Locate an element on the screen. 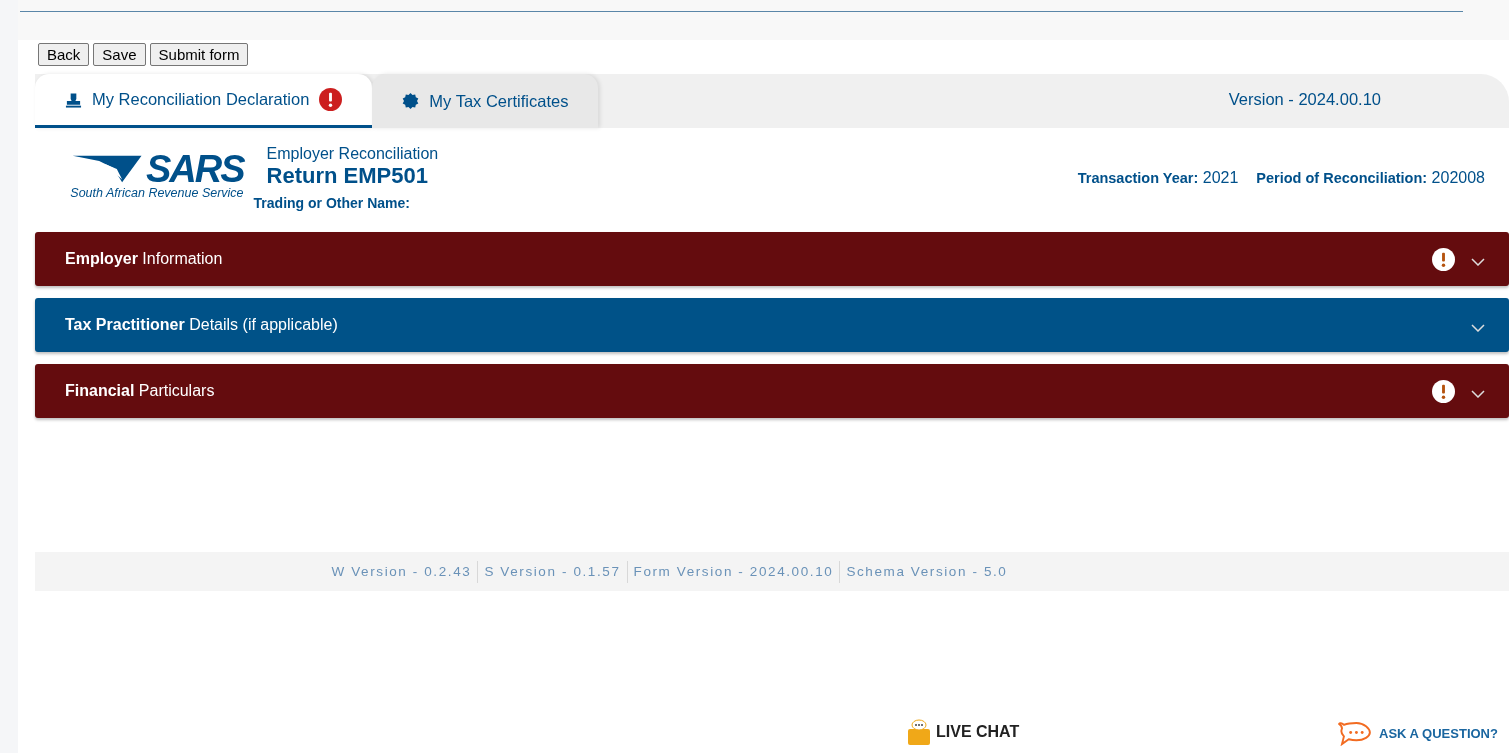 The image size is (1509, 753). transaction-year: Transaction Year: 2021 is located at coordinates (1158, 178).